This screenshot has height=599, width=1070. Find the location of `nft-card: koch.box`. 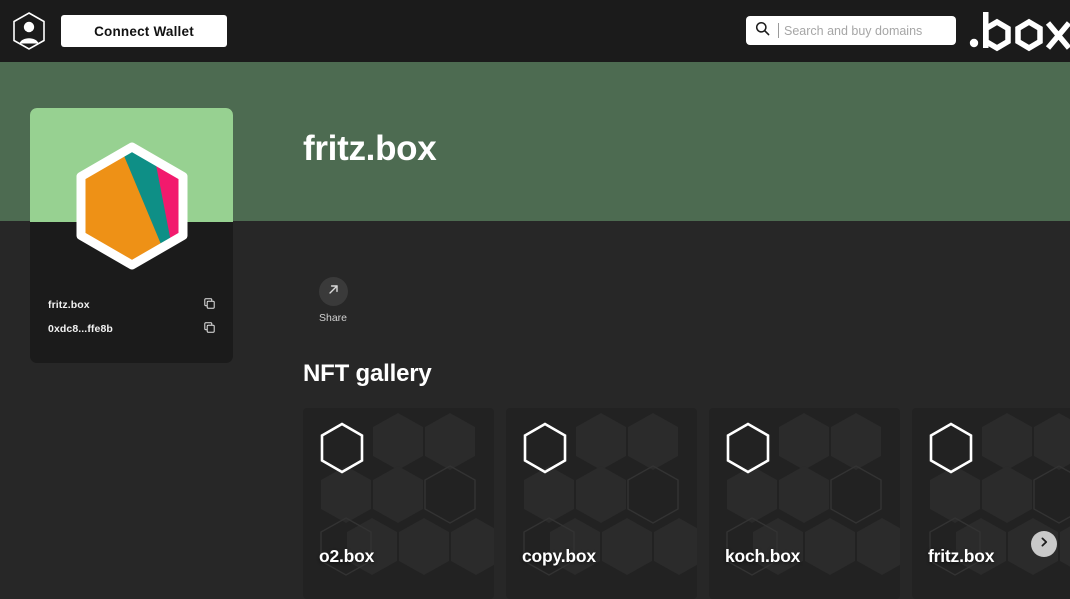

nft-card: koch.box is located at coordinates (804, 503).